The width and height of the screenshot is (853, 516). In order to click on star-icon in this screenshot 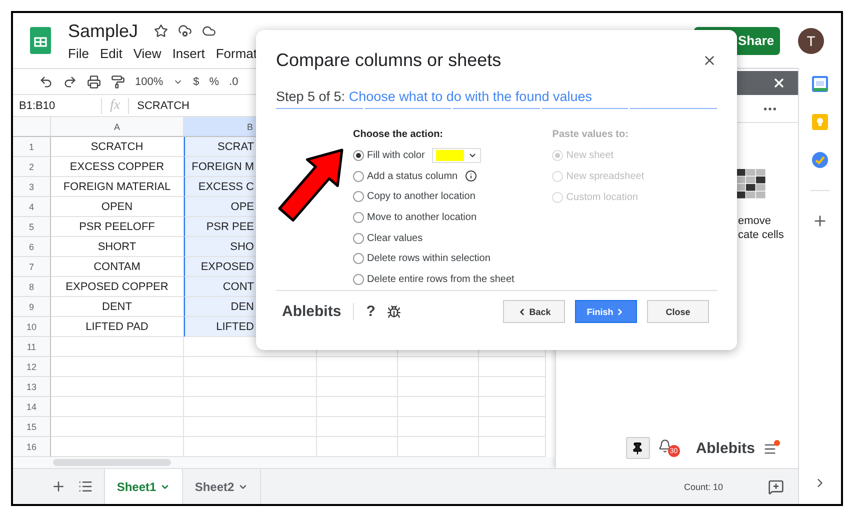, I will do `click(161, 31)`.